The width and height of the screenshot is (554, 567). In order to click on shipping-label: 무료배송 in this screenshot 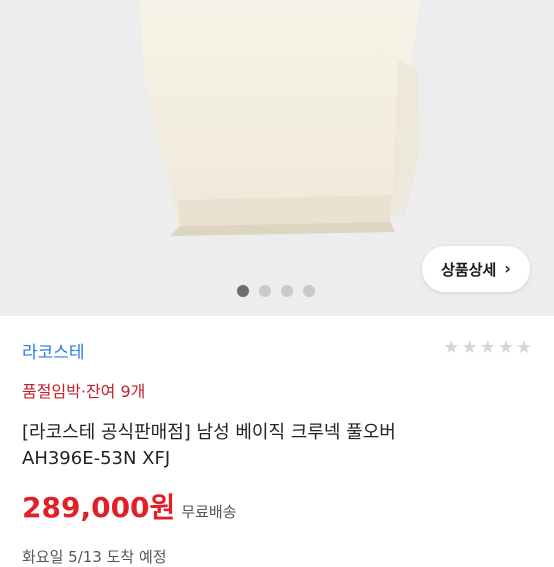, I will do `click(209, 512)`.